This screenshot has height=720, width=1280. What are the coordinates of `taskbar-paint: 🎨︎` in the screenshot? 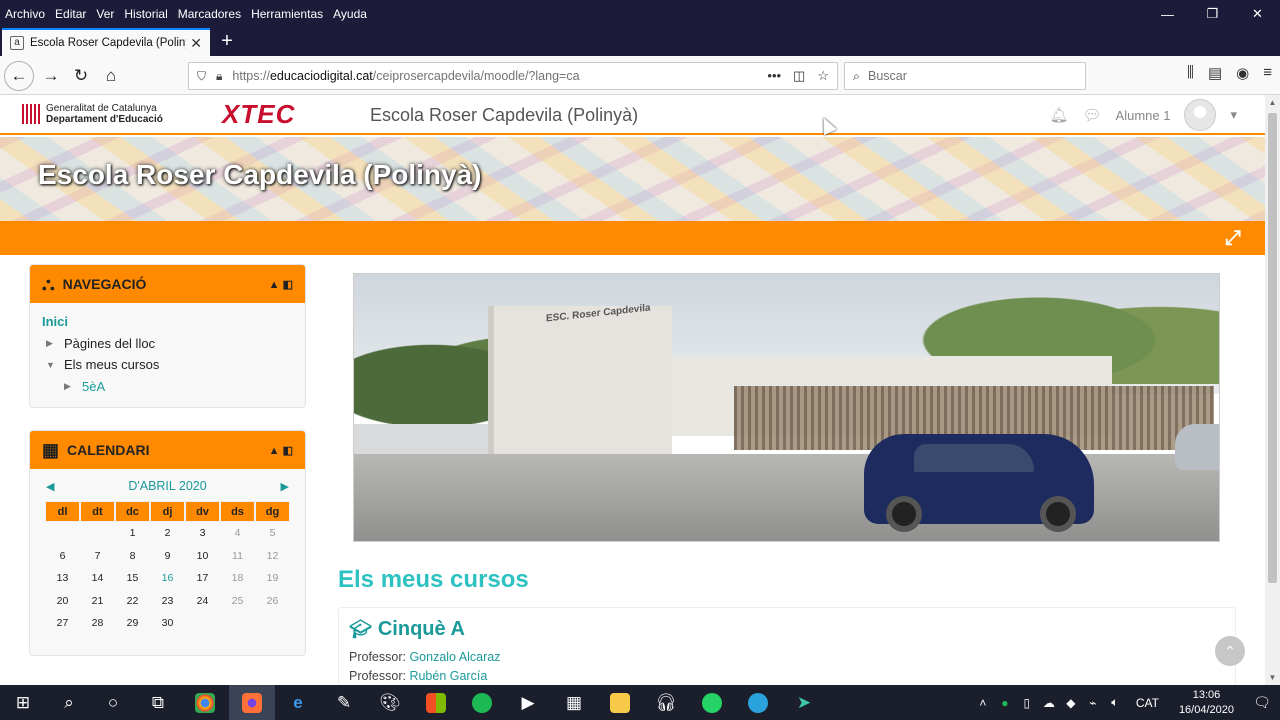 It's located at (390, 702).